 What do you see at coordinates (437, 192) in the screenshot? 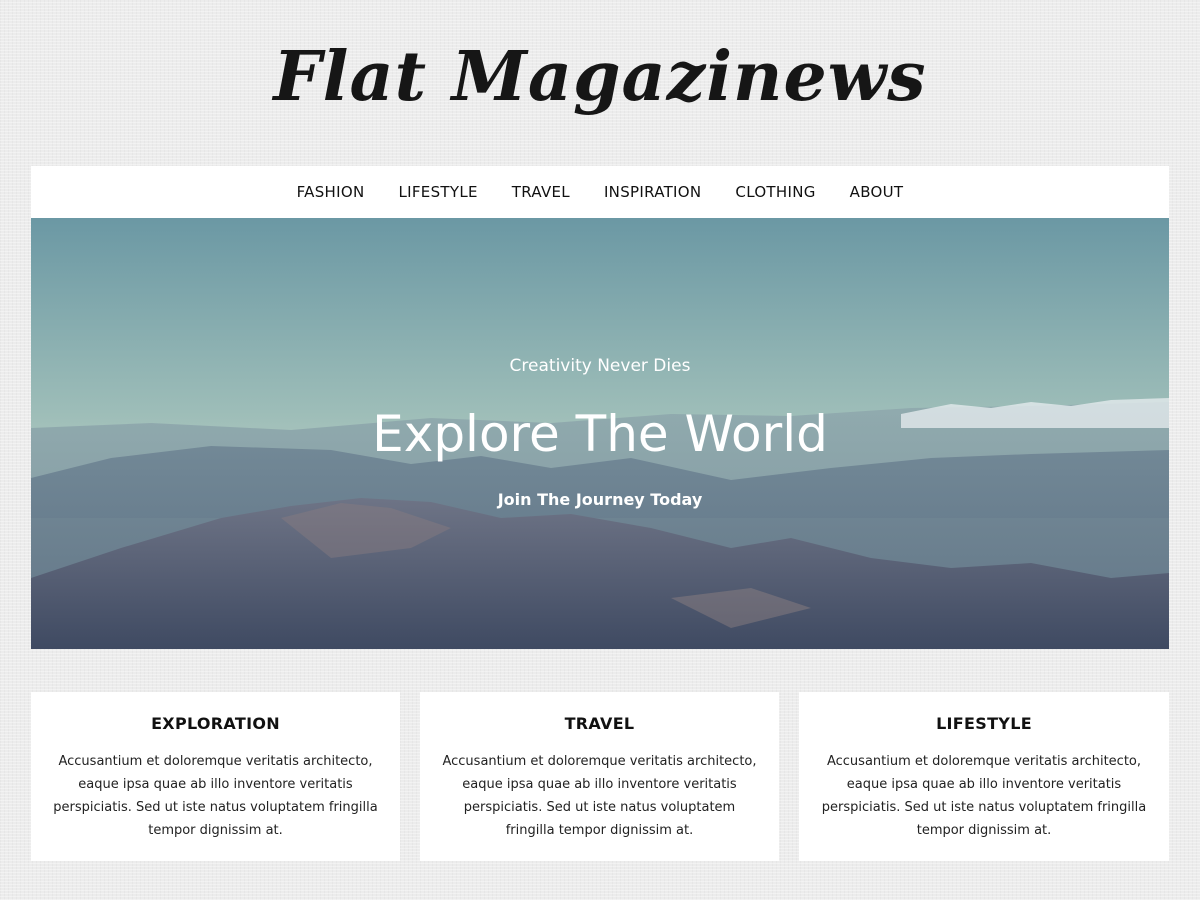
I see `nav-item-lifestyle: LIFESTYLE` at bounding box center [437, 192].